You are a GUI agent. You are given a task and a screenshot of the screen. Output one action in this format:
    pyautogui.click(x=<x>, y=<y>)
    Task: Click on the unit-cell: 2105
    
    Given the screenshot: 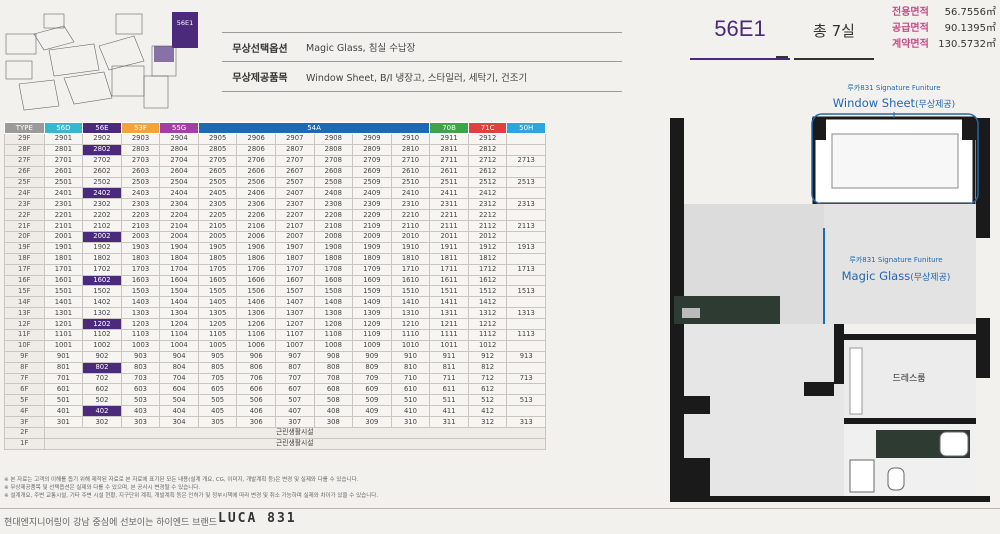 What is the action you would take?
    pyautogui.click(x=217, y=226)
    